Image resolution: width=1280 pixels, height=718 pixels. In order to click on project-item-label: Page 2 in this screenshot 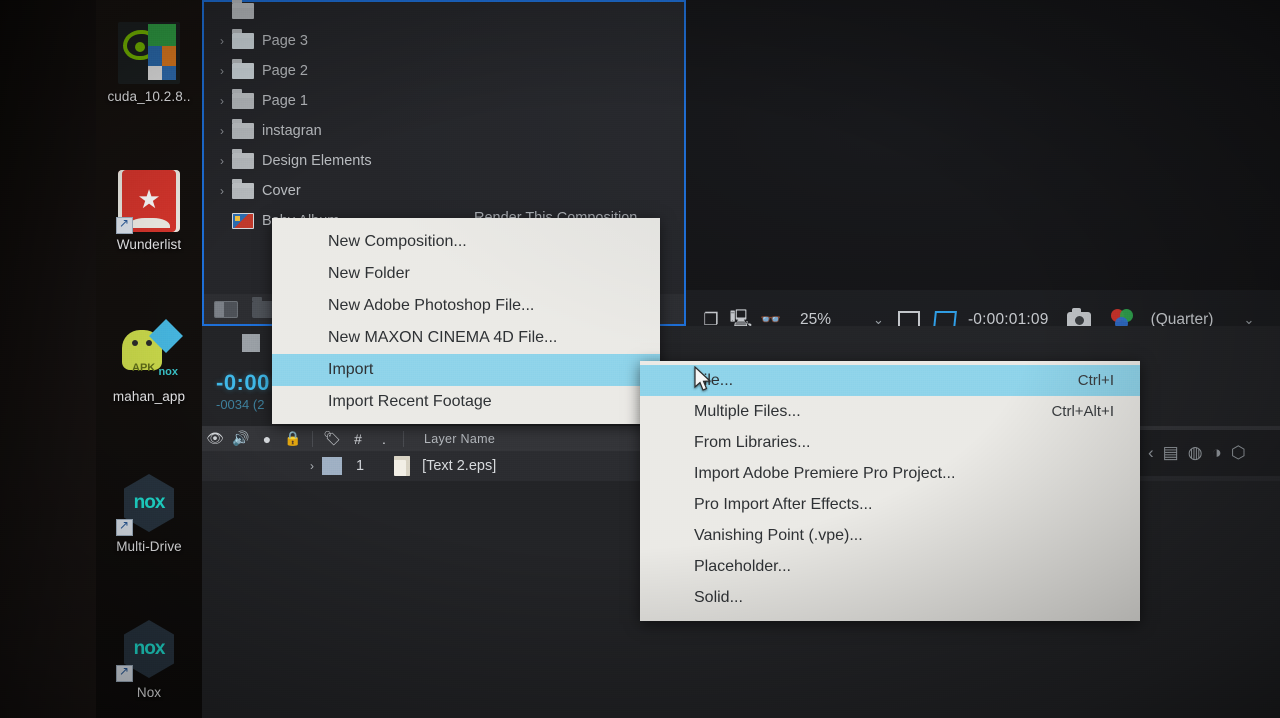, I will do `click(285, 71)`.